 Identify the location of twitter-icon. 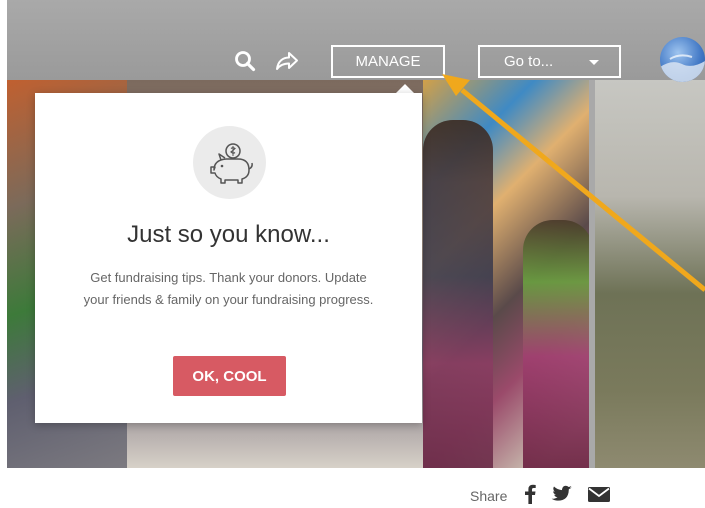
(562, 496).